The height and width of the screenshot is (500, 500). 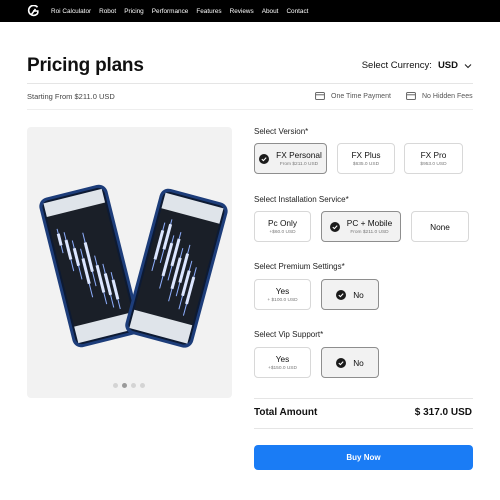 I want to click on brand-logo-icon, so click(x=33, y=11).